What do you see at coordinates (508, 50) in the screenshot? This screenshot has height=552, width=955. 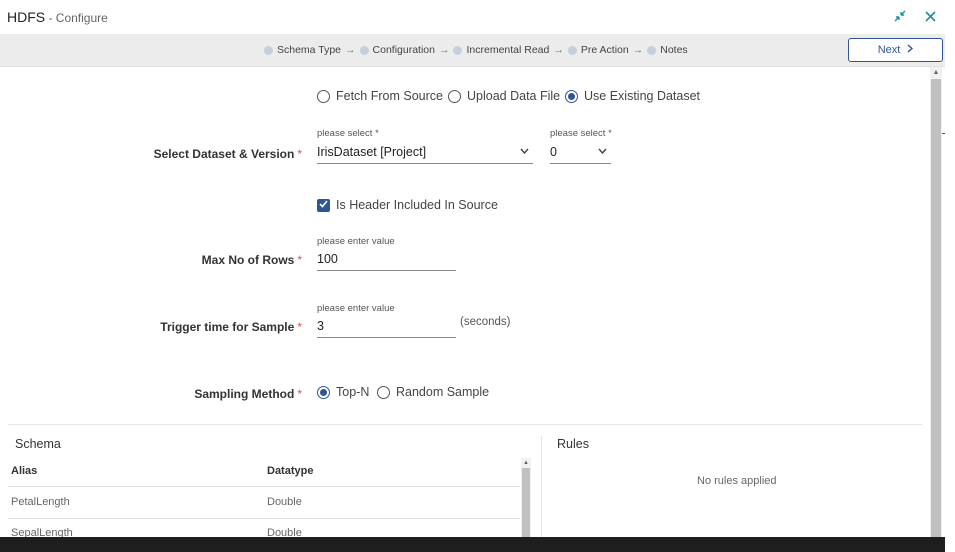 I see `step-label: Incremental Read` at bounding box center [508, 50].